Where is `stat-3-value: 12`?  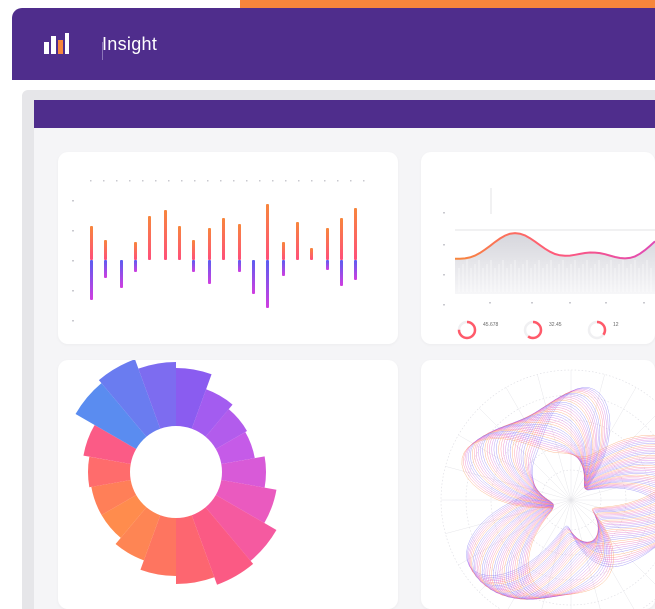 stat-3-value: 12 is located at coordinates (616, 325).